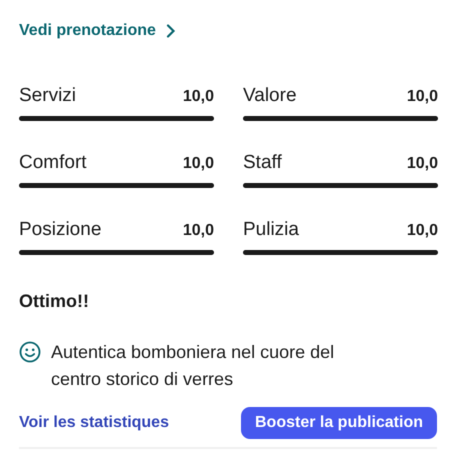 This screenshot has width=450, height=450. I want to click on score-label: Valore, so click(270, 96).